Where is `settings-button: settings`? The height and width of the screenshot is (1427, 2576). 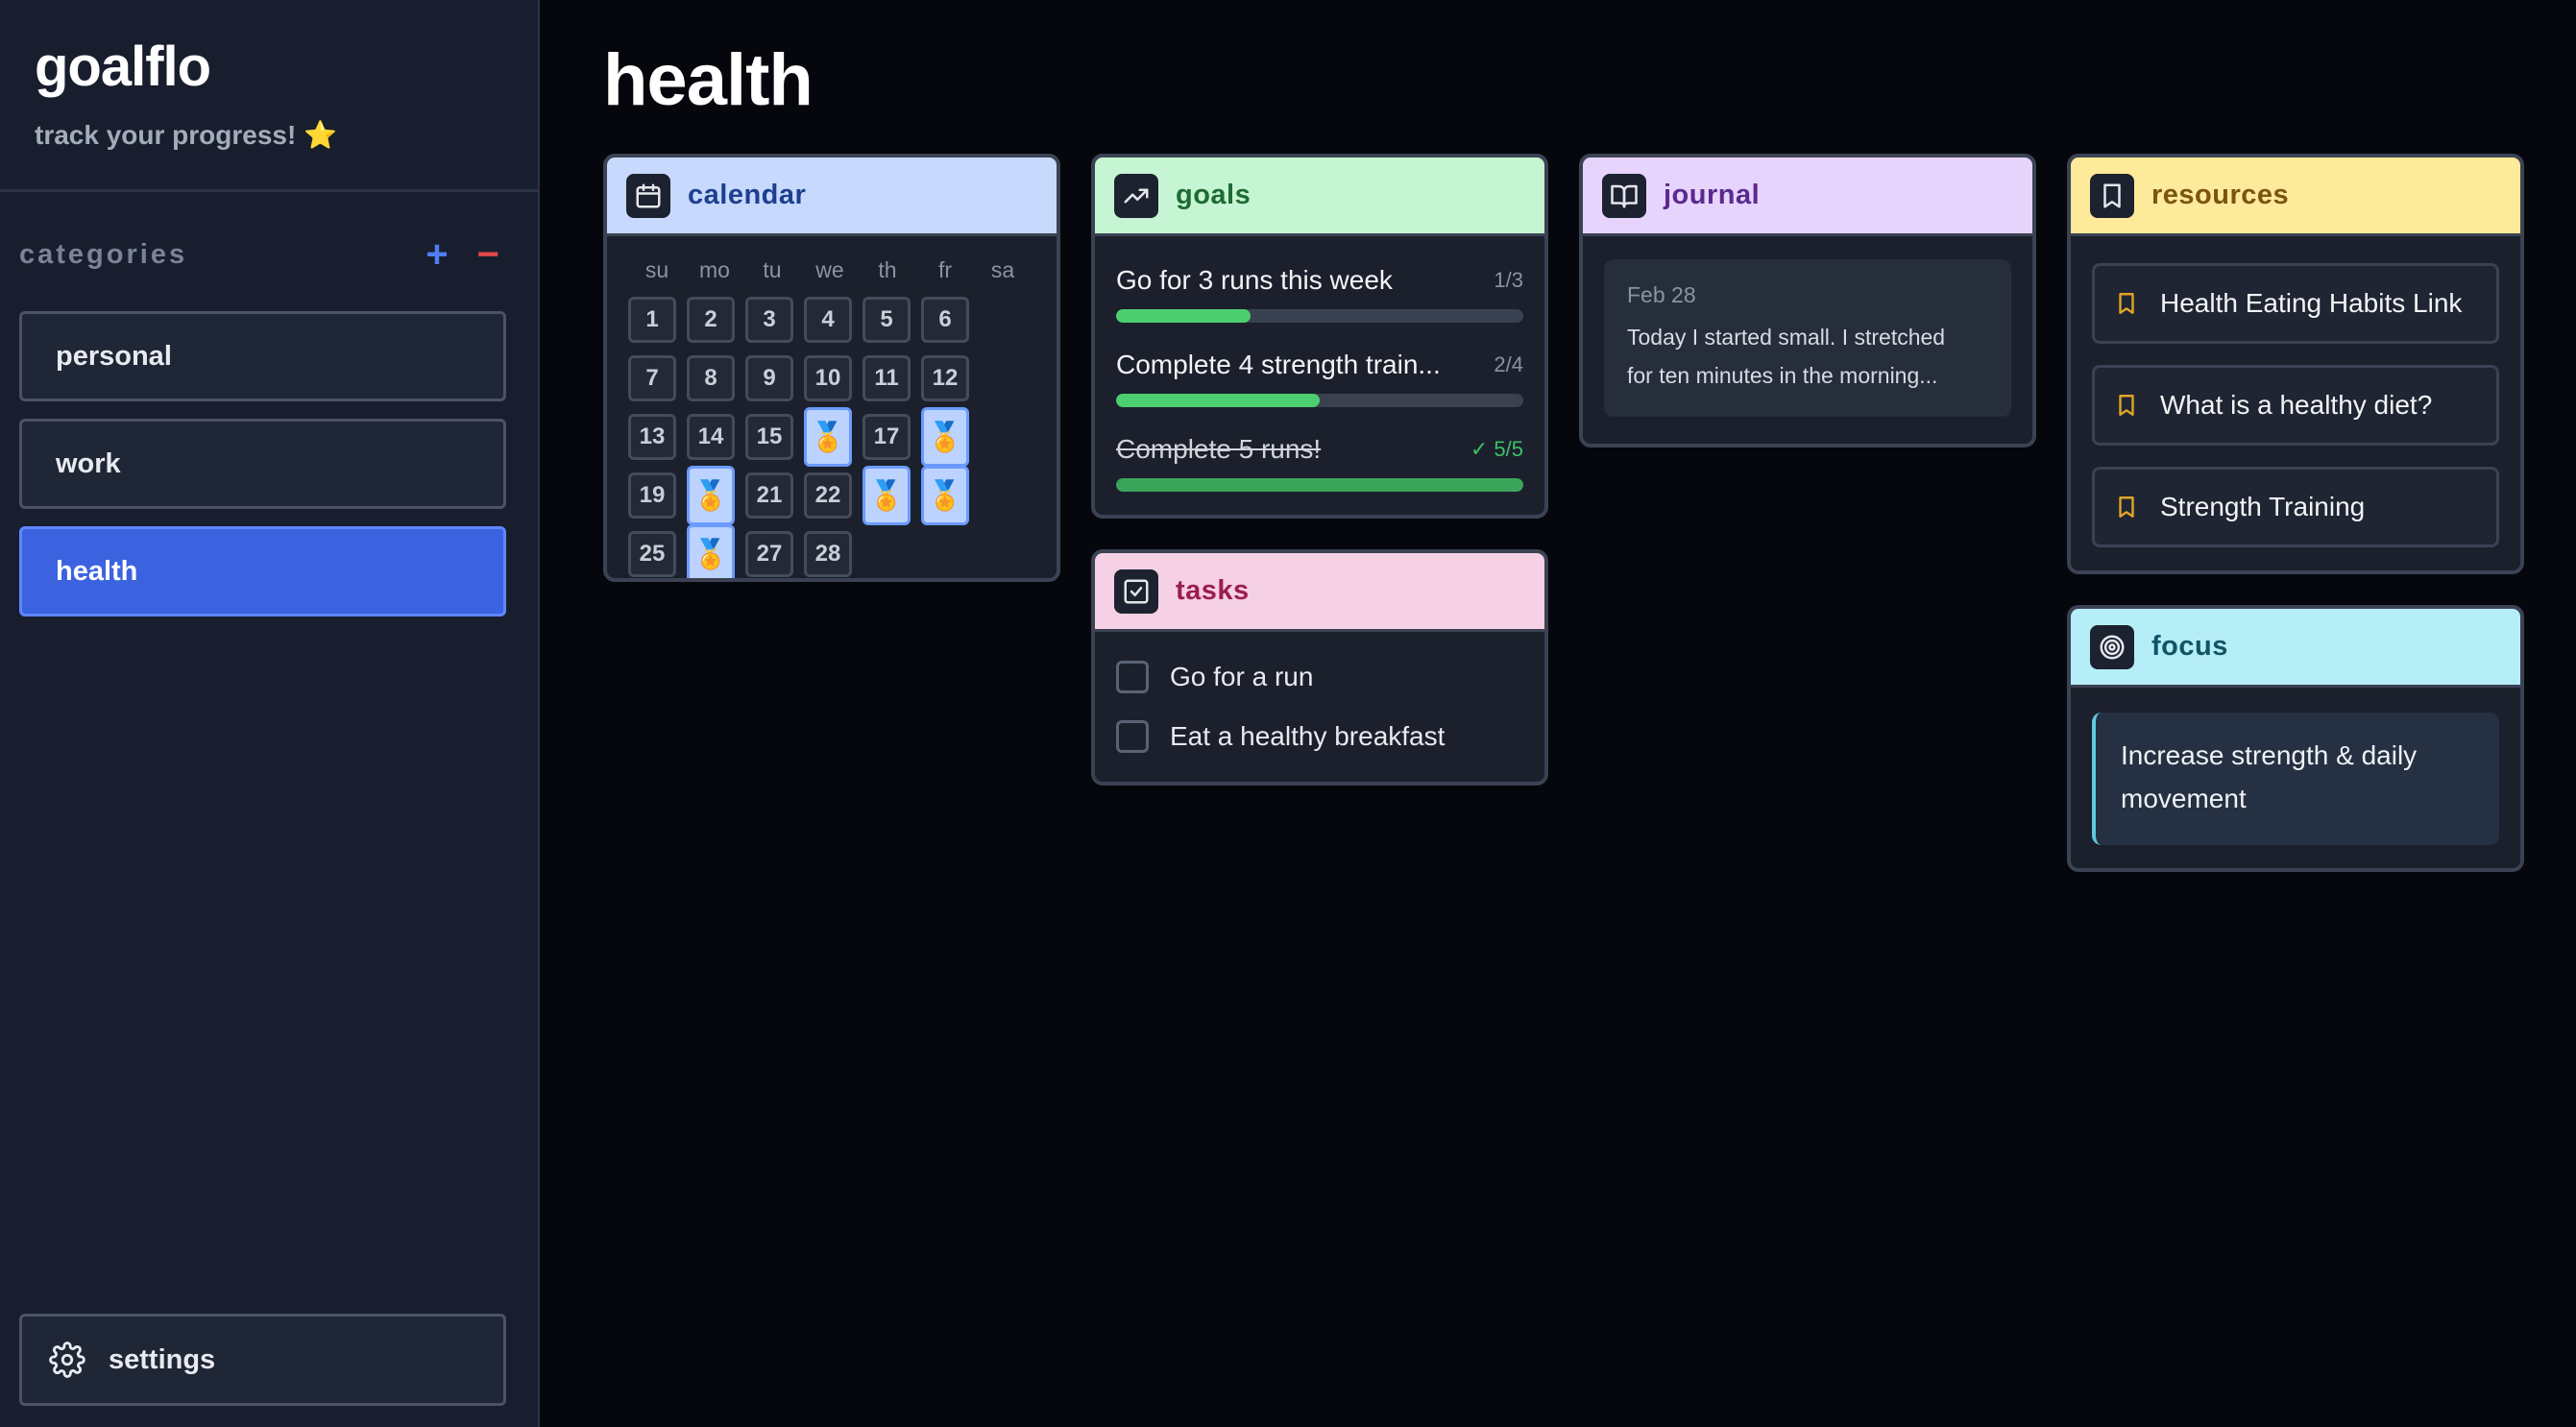
settings-button: settings is located at coordinates (262, 1360).